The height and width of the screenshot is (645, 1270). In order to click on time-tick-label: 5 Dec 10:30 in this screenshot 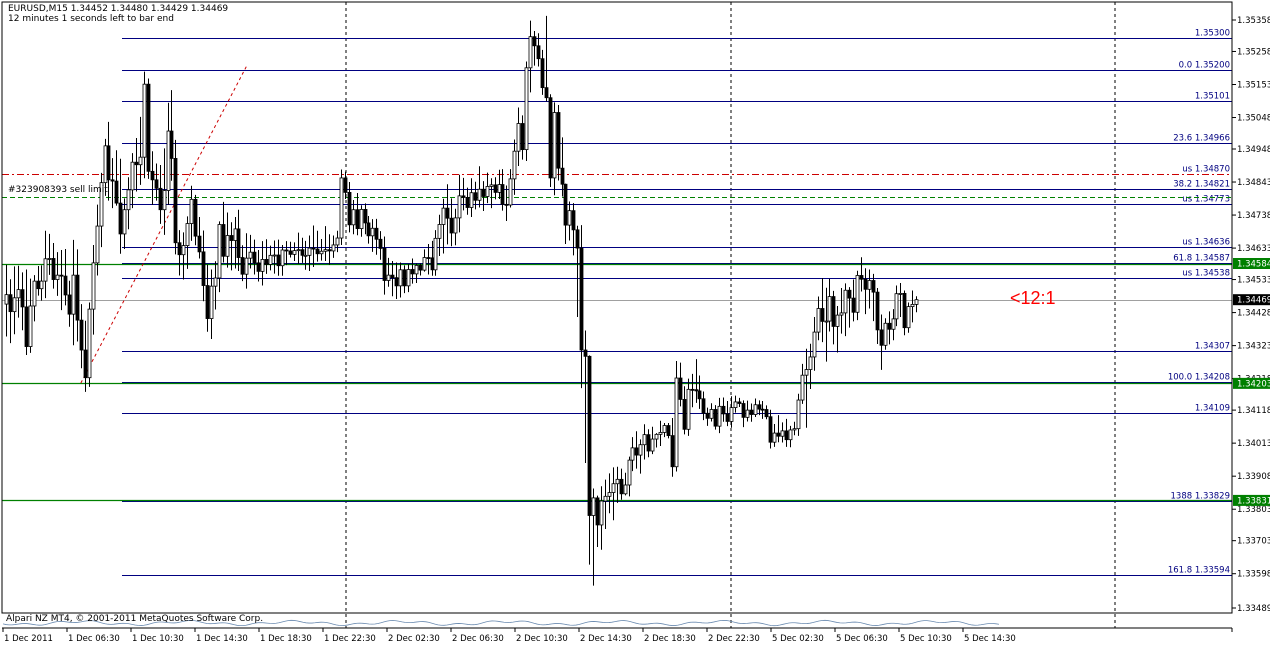, I will do `click(926, 639)`.